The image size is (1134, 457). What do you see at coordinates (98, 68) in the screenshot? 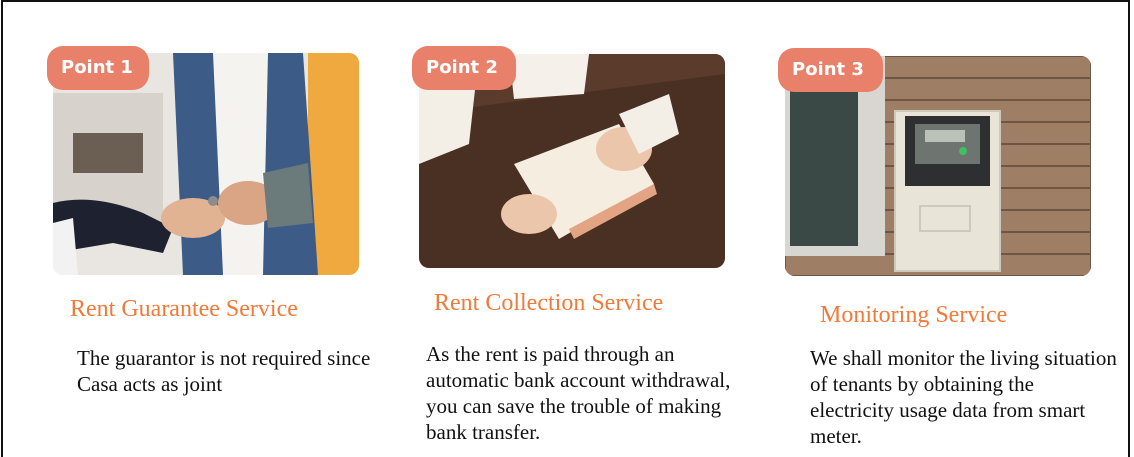
I see `point-1-badge: Point 1` at bounding box center [98, 68].